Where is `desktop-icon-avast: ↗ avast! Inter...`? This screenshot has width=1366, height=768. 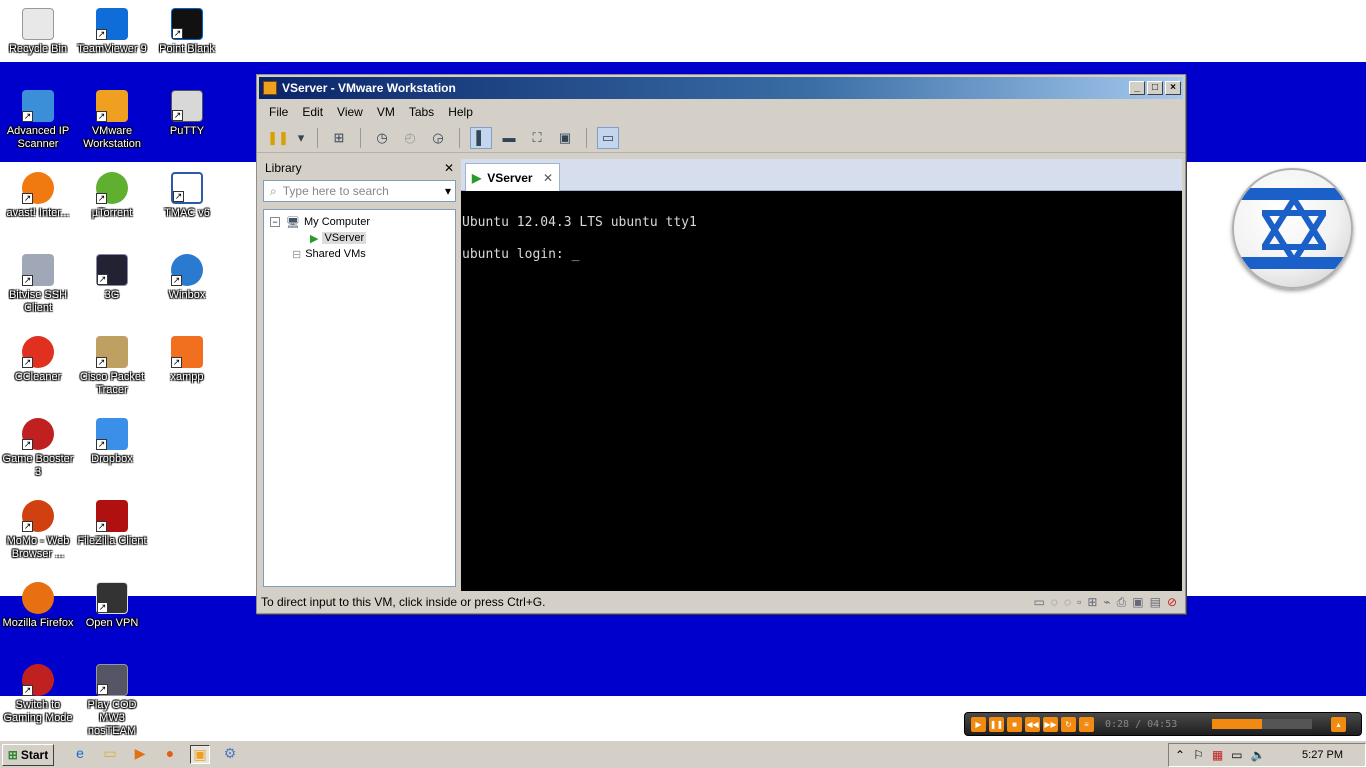
desktop-icon-avast: ↗ avast! Inter... is located at coordinates (38, 196).